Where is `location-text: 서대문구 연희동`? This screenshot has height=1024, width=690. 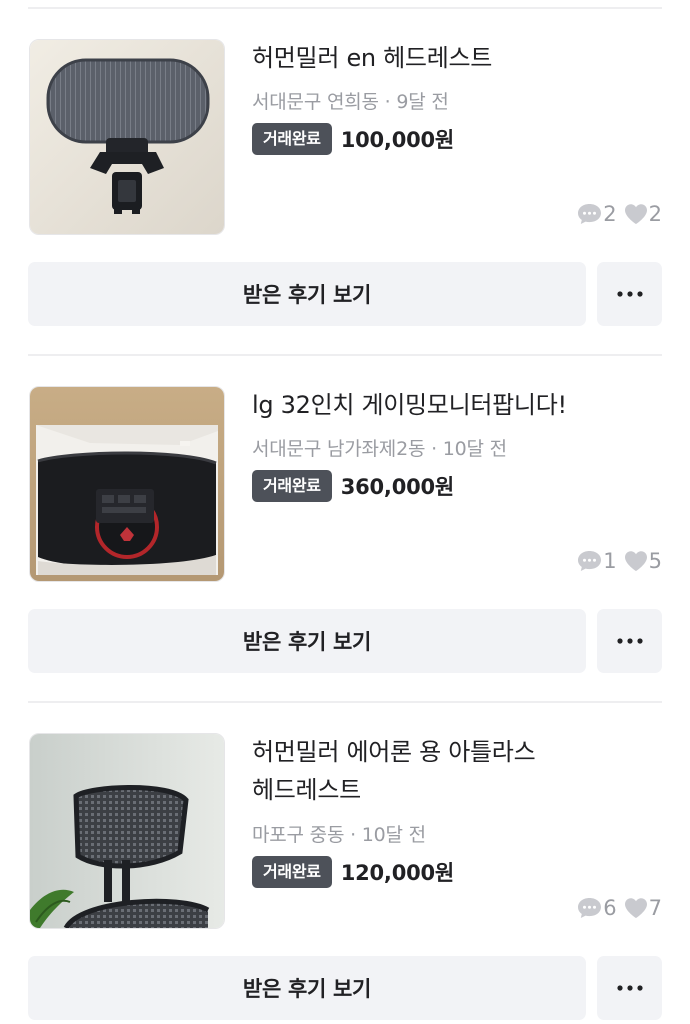 location-text: 서대문구 연희동 is located at coordinates (315, 102).